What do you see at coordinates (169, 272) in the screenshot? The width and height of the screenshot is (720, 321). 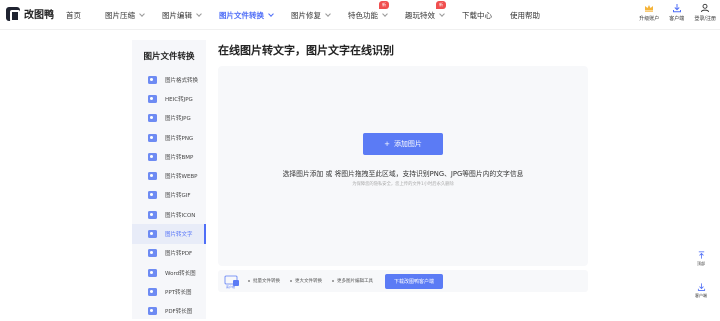 I see `sidebar-item-word-to-long: Word转长图` at bounding box center [169, 272].